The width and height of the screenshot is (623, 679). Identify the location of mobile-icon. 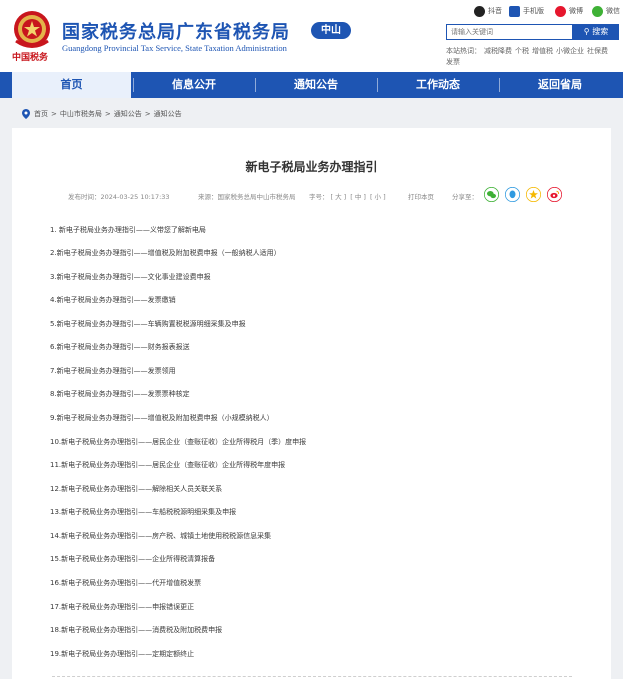
(514, 11).